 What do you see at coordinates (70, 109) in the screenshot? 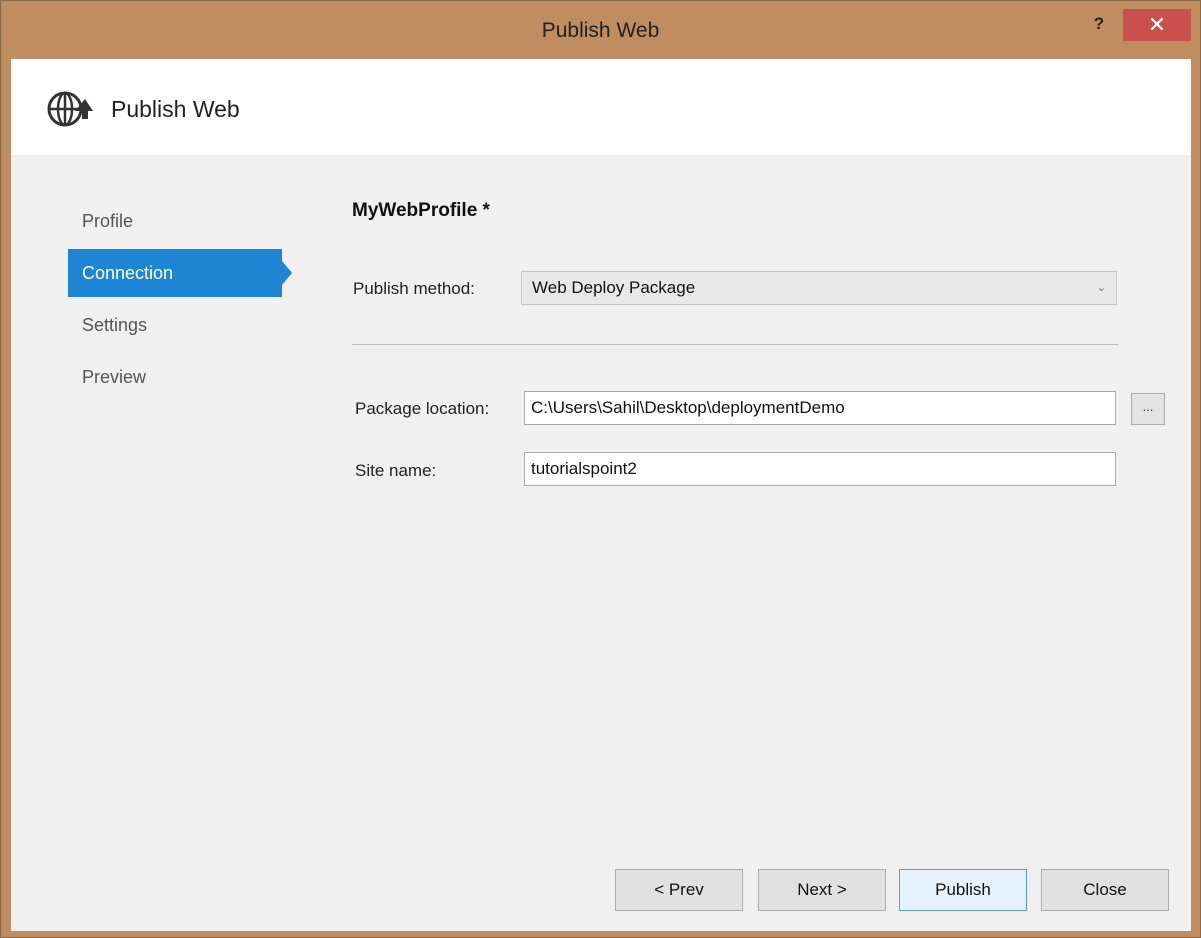
I see `globe-publish-icon` at bounding box center [70, 109].